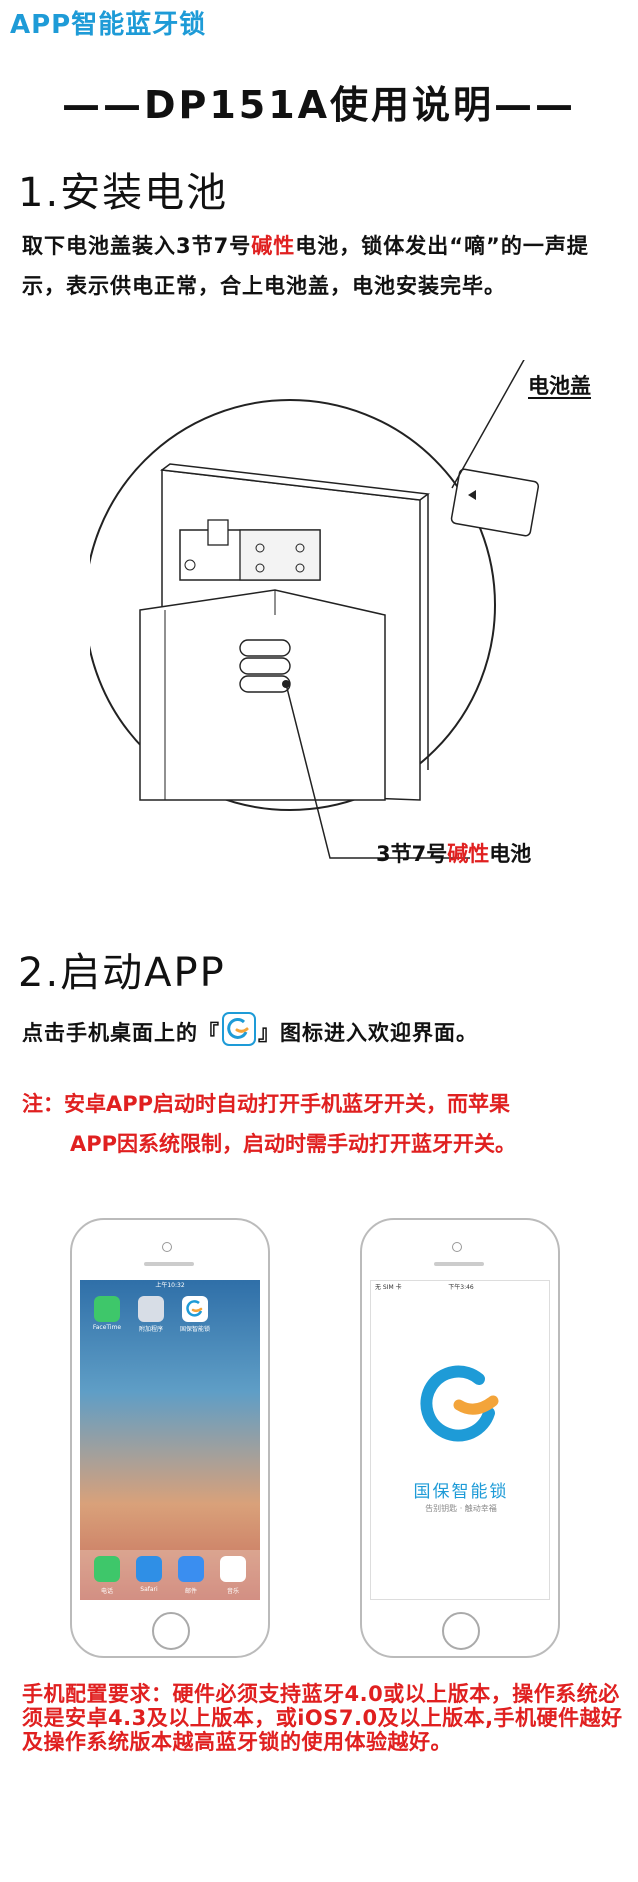  I want to click on dock-label-safari: Safari, so click(149, 1589).